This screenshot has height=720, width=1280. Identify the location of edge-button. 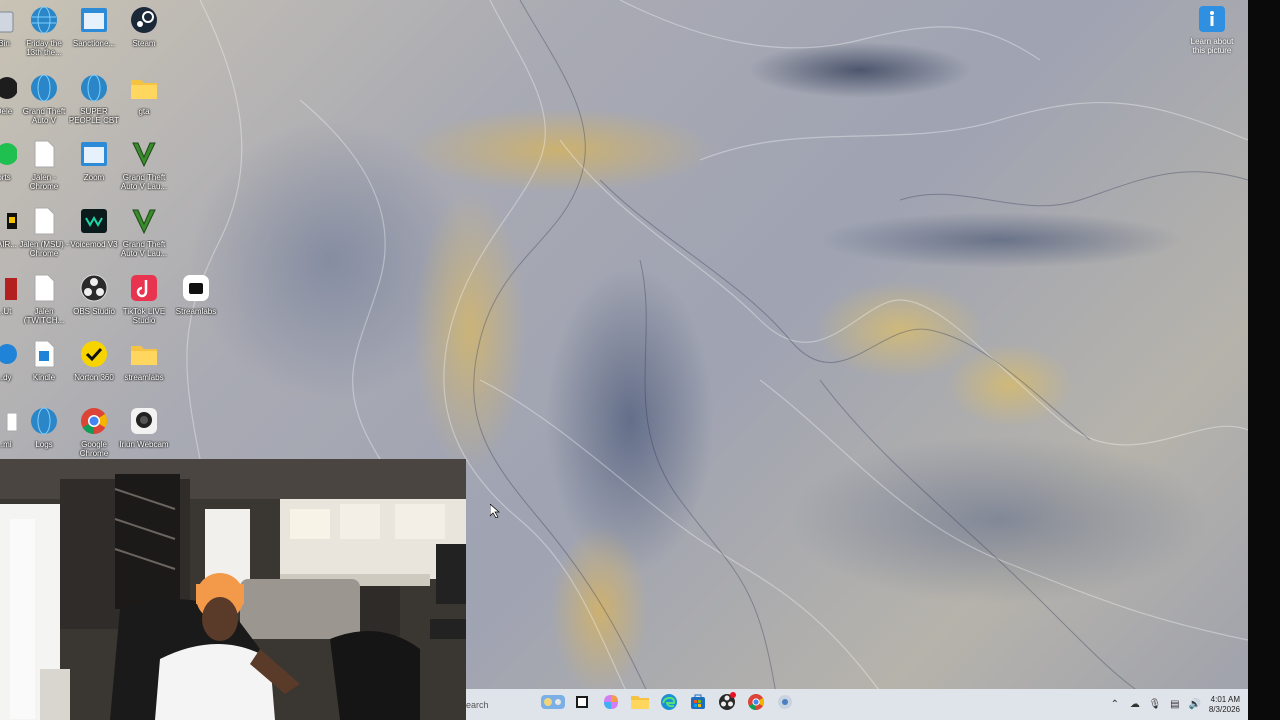
(669, 705).